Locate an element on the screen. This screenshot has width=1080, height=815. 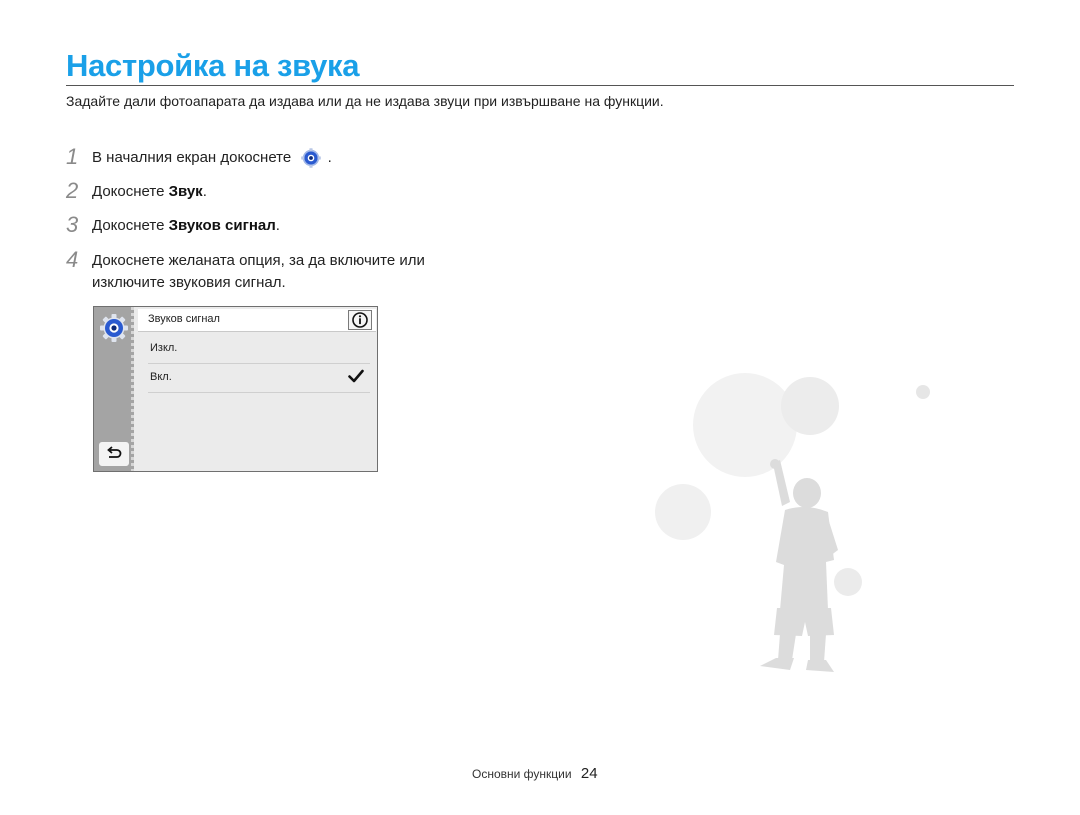
step-number: 1 is located at coordinates (72, 156).